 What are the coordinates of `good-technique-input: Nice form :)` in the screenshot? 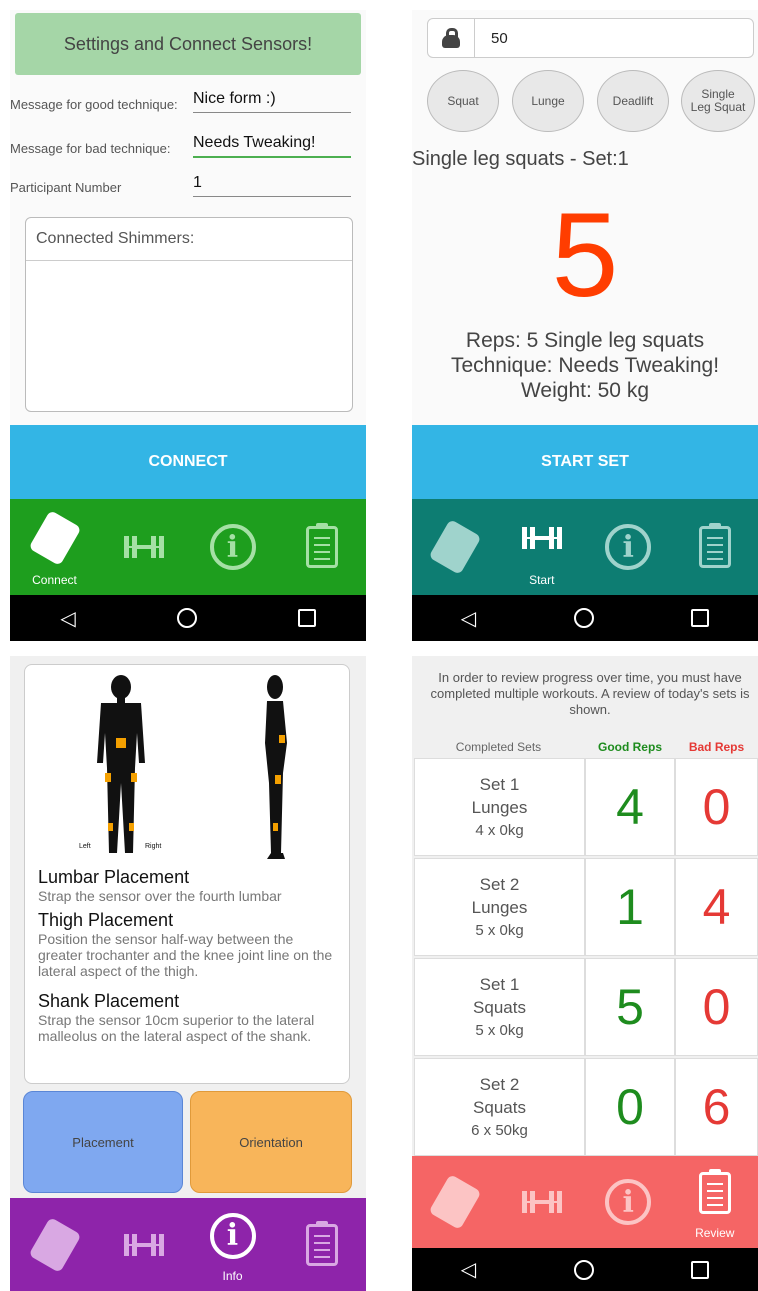 It's located at (272, 101).